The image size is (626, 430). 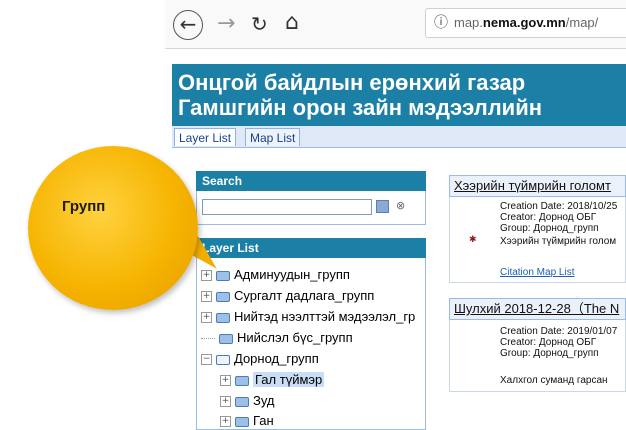 I want to click on collapse-icon: −, so click(x=206, y=360).